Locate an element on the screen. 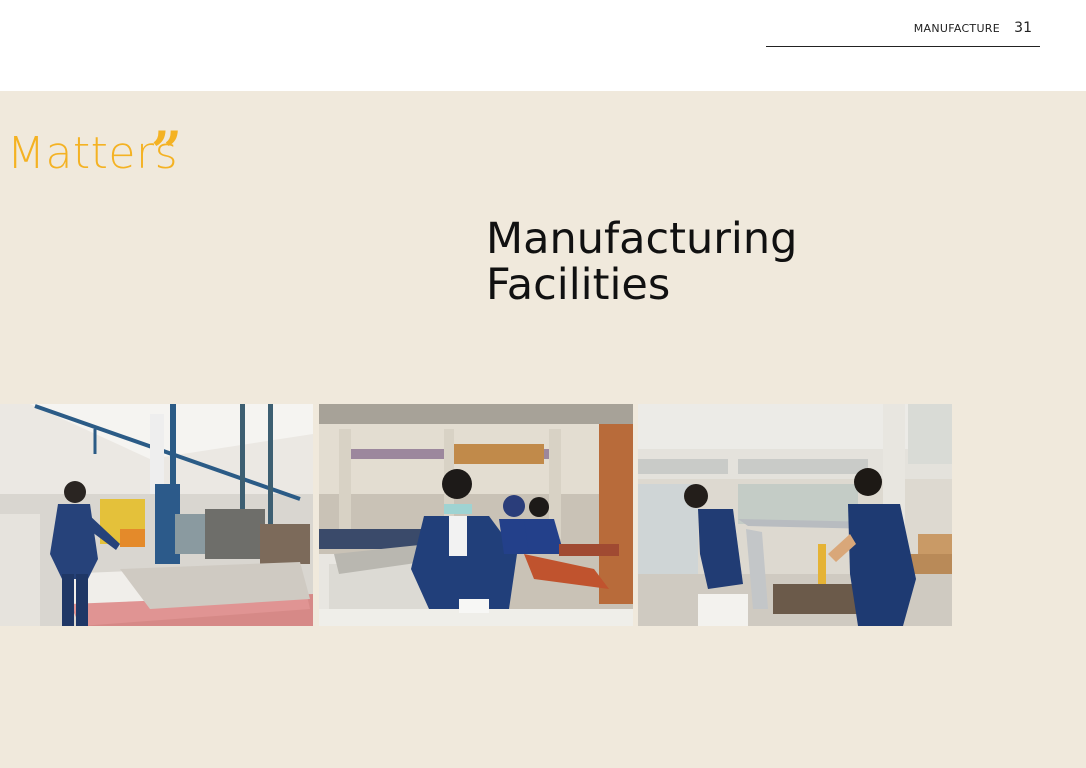  header-rule is located at coordinates (903, 46).